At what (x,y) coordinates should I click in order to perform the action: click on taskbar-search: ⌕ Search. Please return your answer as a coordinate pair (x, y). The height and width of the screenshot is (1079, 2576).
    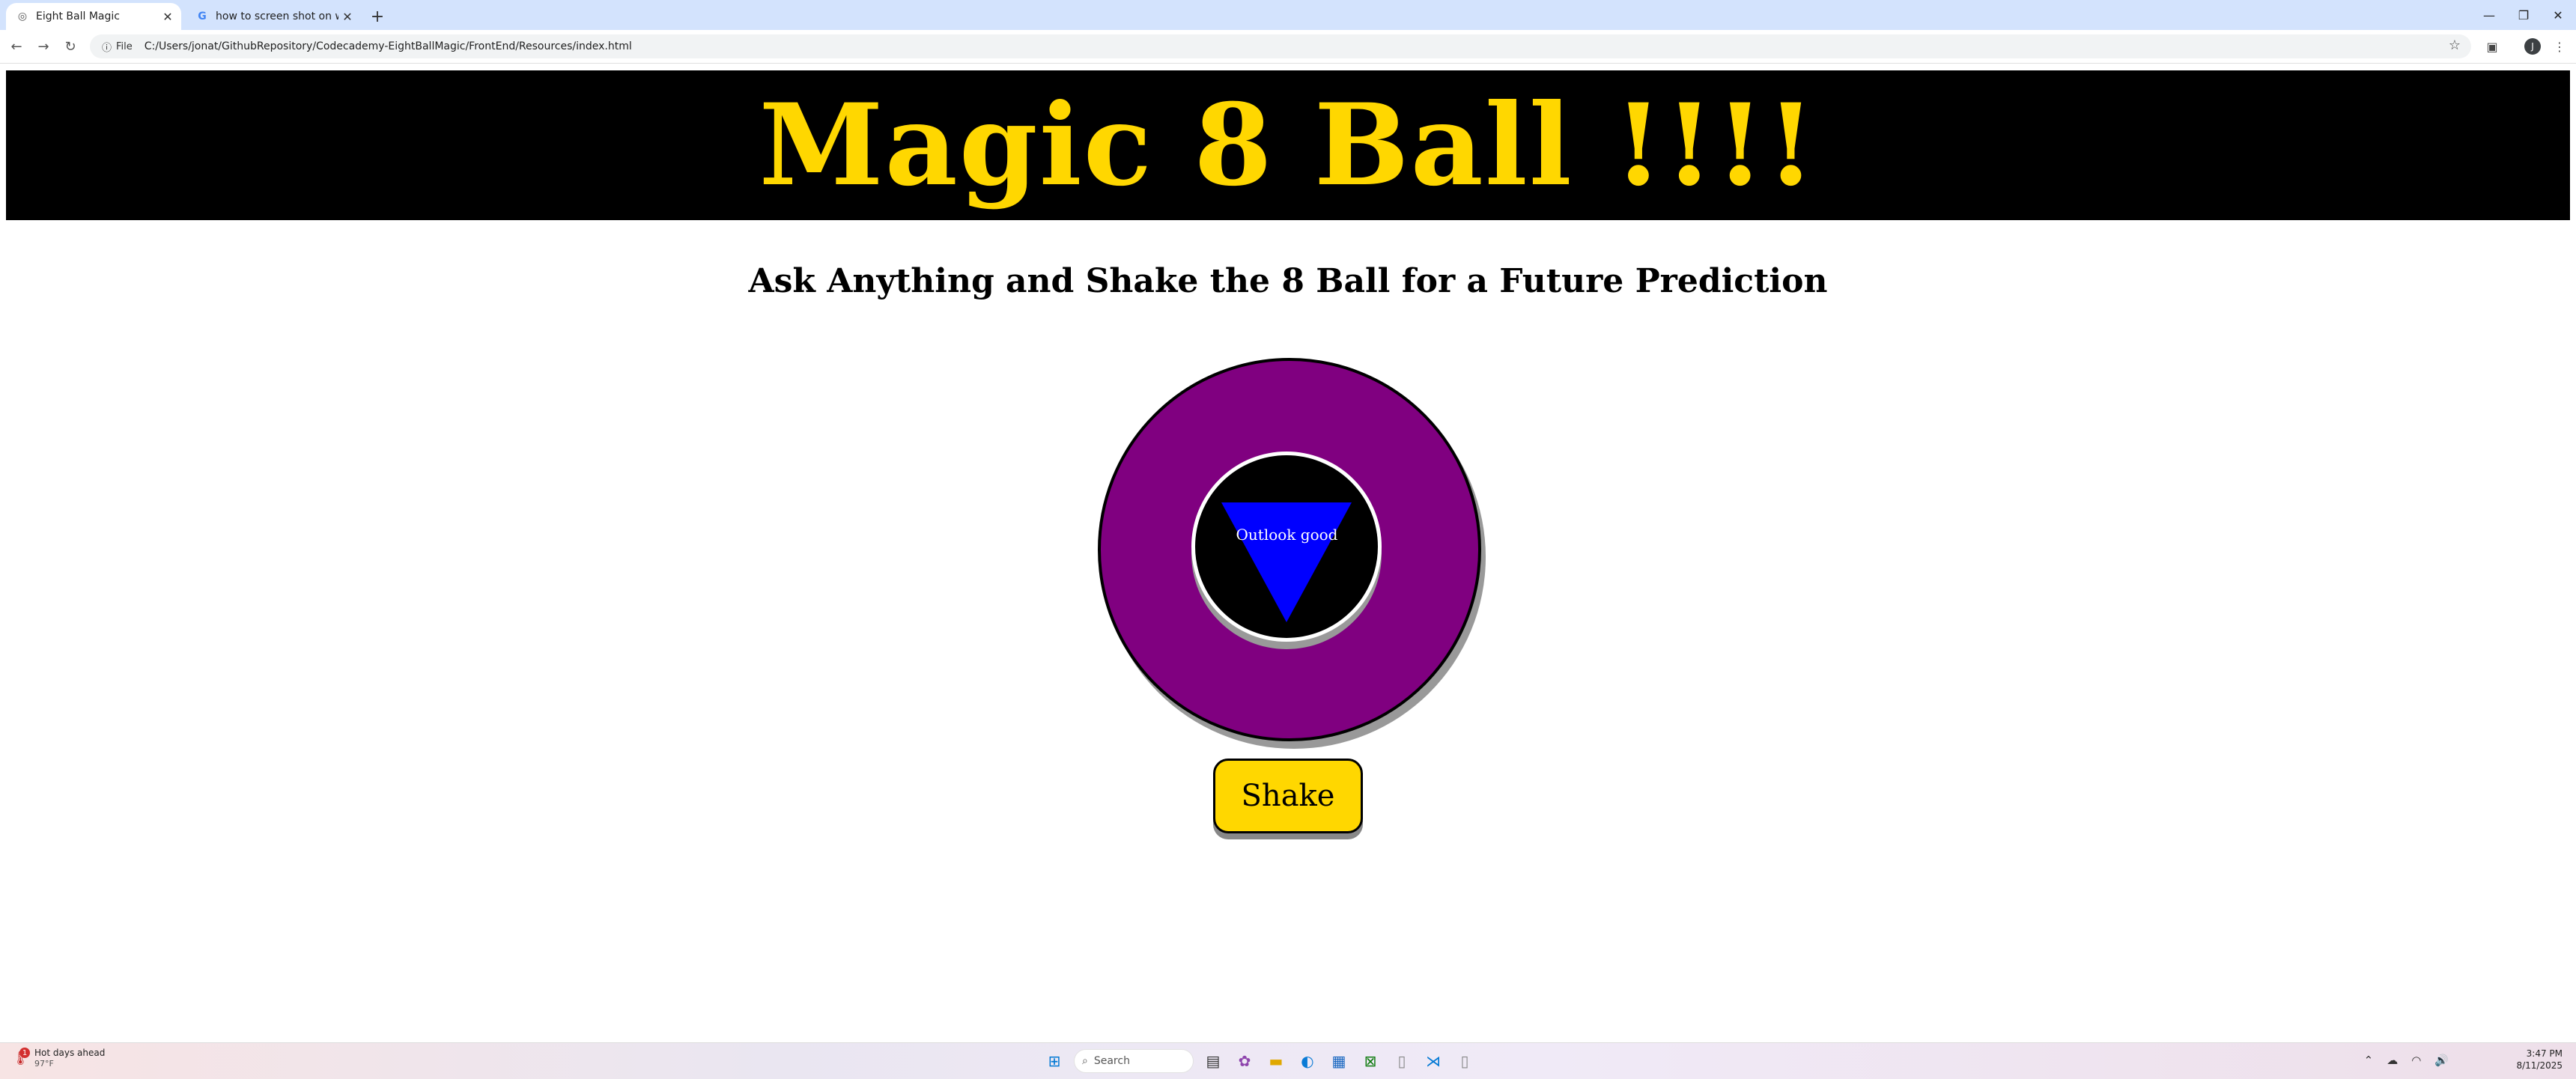
    Looking at the image, I should click on (1134, 1061).